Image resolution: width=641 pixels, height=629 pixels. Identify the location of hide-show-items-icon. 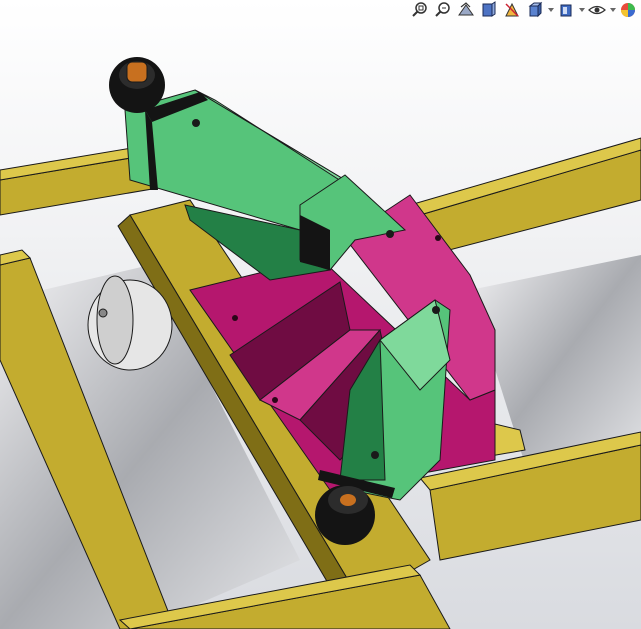
(597, 10).